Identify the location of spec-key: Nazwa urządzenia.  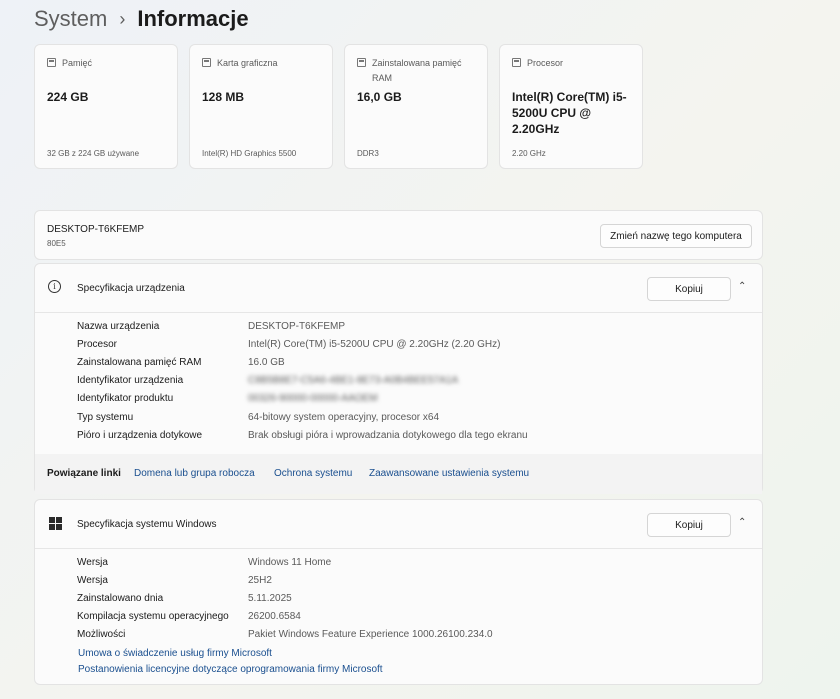
(118, 326).